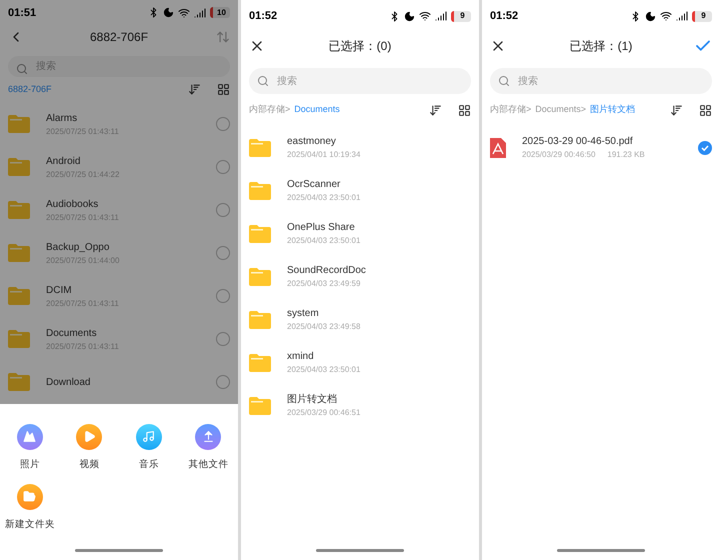 The height and width of the screenshot is (560, 720). Describe the element at coordinates (62, 119) in the screenshot. I see `file-name: Alarms` at that location.